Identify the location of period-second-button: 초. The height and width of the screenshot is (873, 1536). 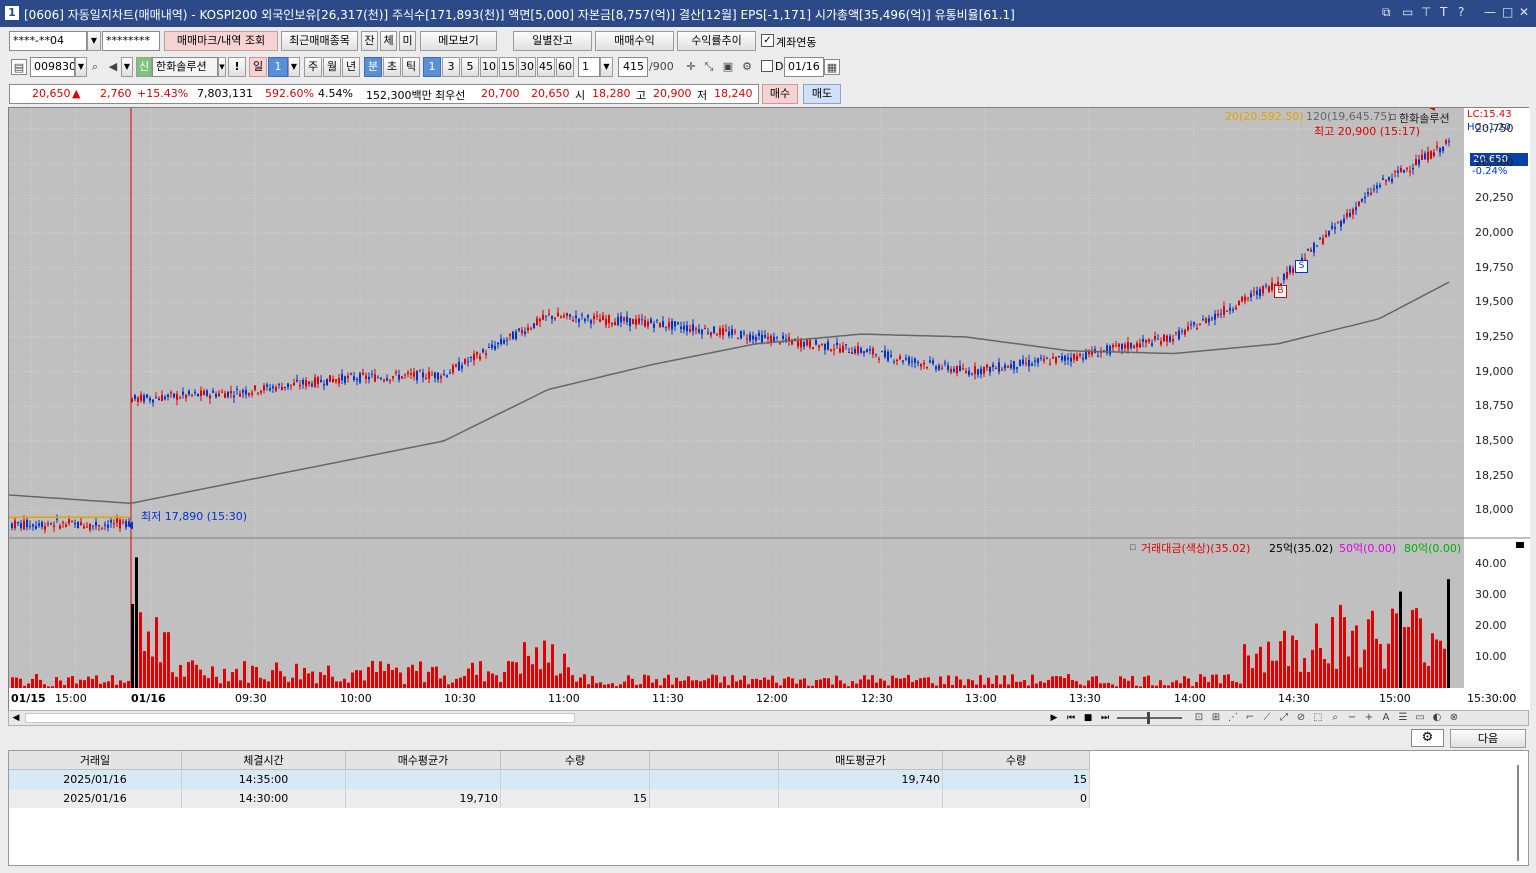
(392, 67).